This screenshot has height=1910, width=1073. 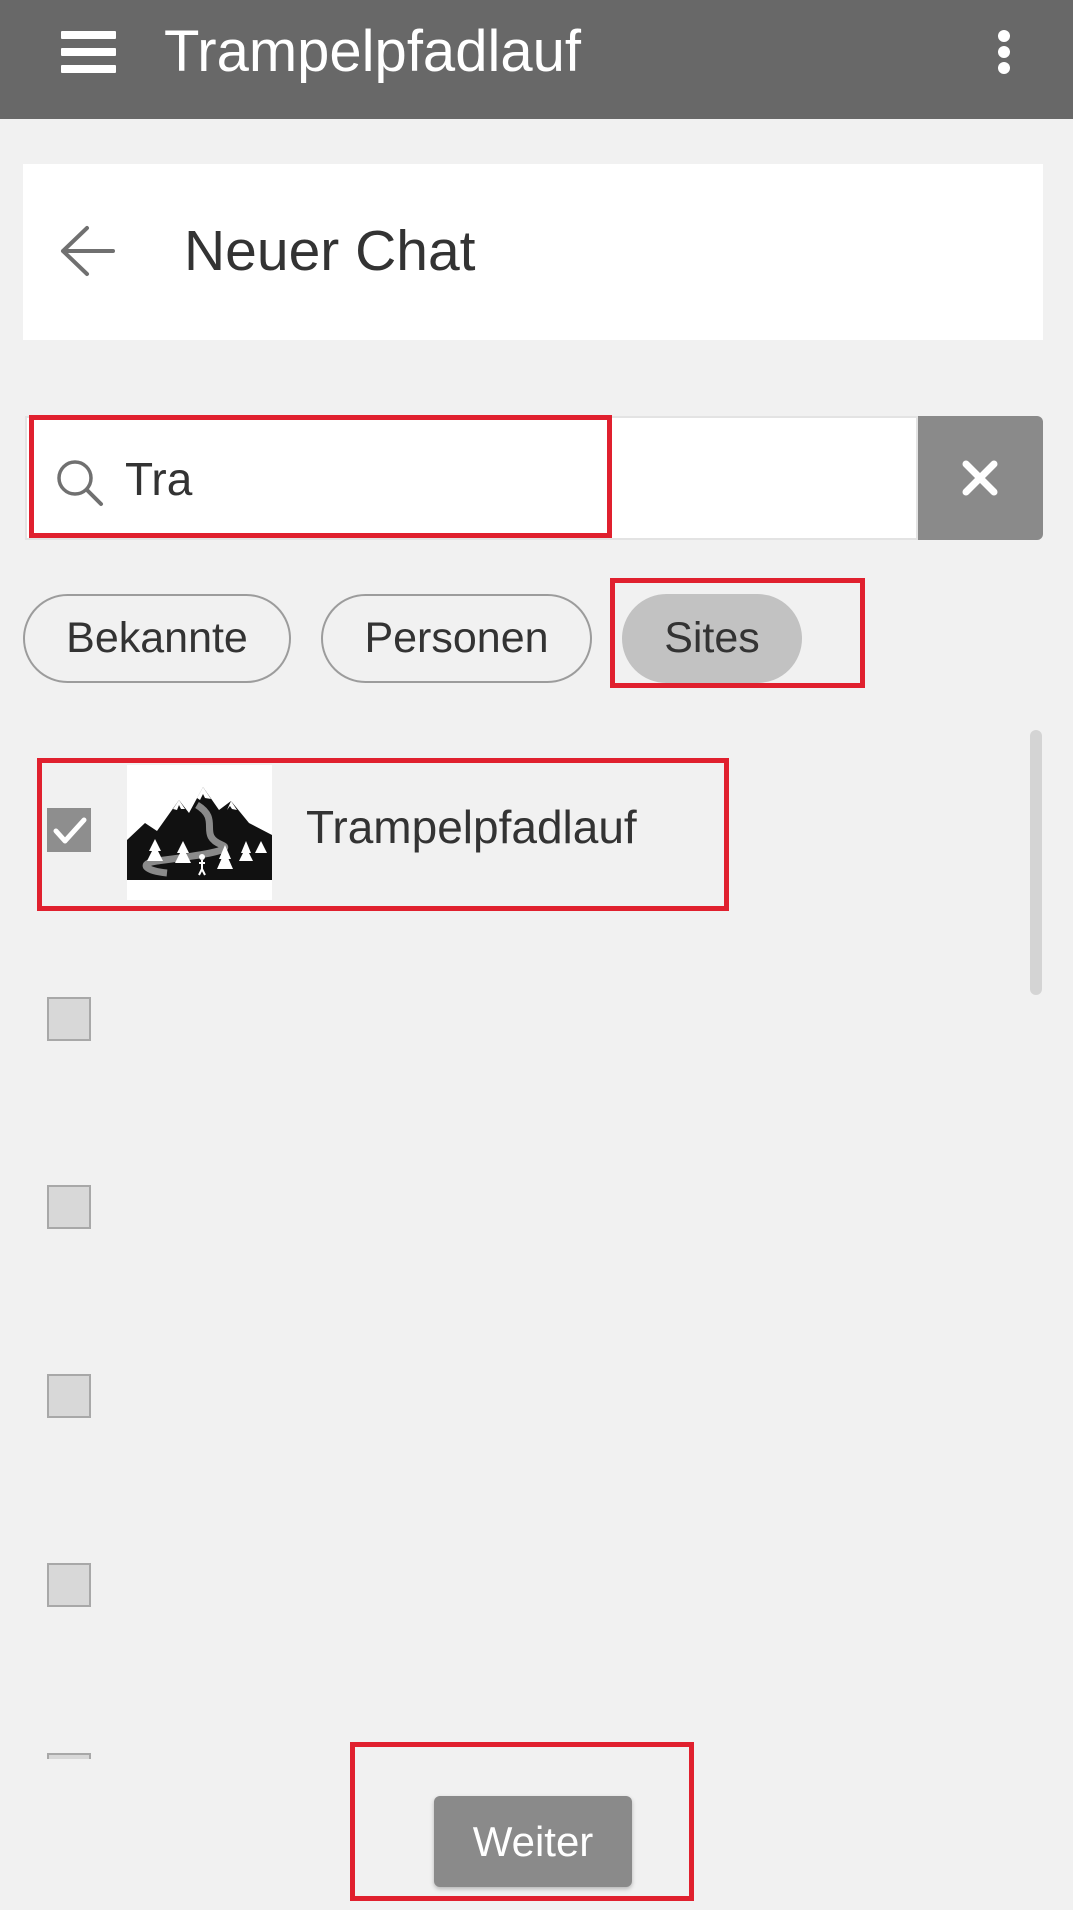 I want to click on checkmark-icon, so click(x=70, y=830).